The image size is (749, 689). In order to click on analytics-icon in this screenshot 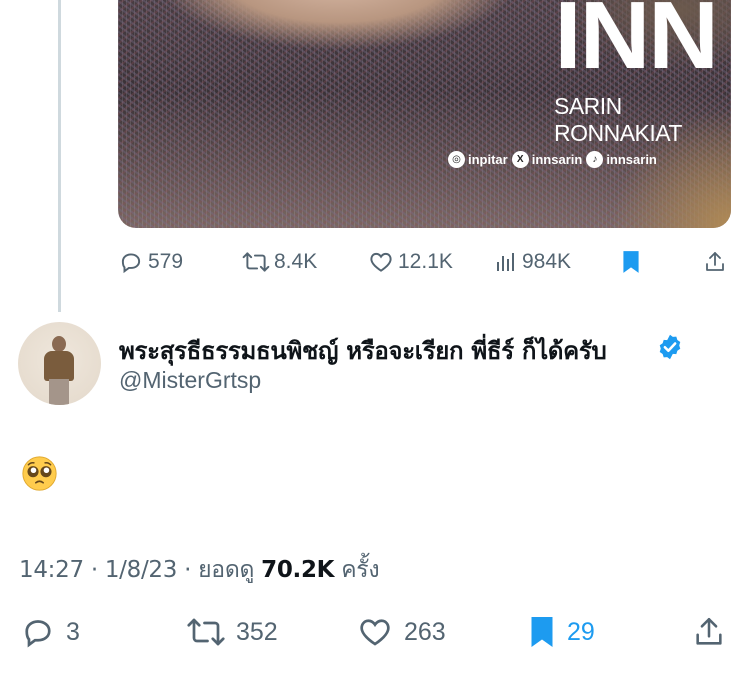, I will do `click(505, 262)`.